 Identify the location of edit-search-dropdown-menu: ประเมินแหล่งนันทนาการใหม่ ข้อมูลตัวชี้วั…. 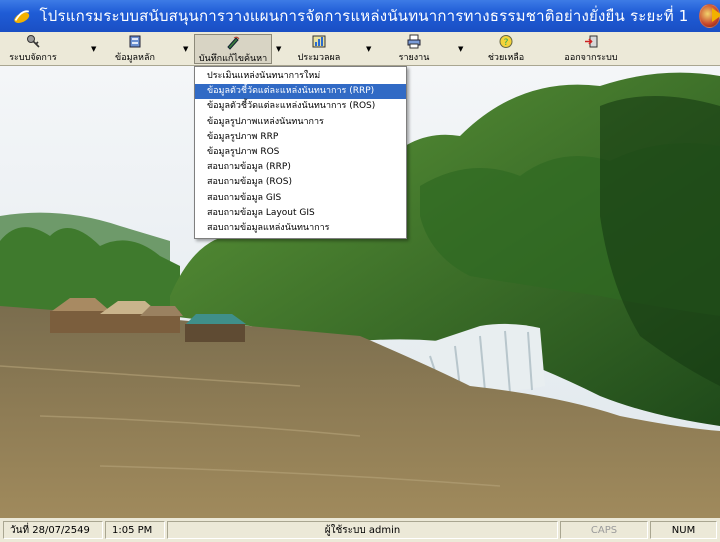
(300, 152).